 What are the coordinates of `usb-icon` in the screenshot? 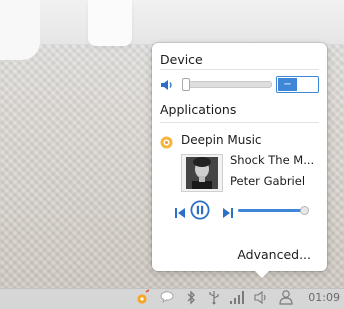 It's located at (214, 298).